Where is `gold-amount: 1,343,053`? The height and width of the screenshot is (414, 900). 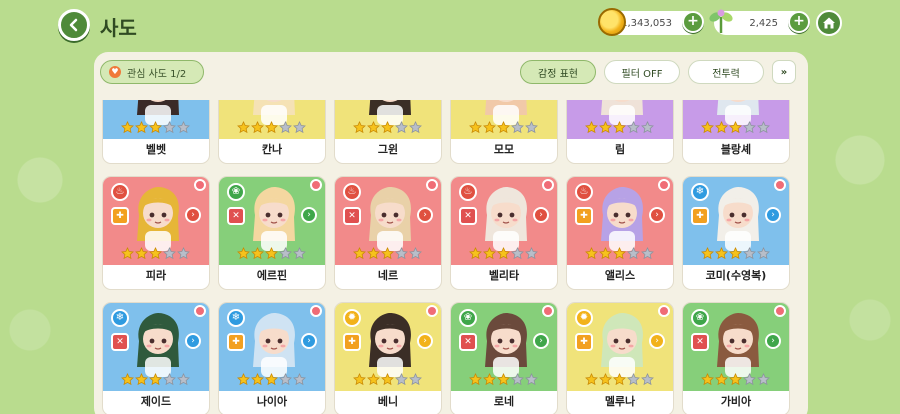
gold-amount: 1,343,053 is located at coordinates (646, 23).